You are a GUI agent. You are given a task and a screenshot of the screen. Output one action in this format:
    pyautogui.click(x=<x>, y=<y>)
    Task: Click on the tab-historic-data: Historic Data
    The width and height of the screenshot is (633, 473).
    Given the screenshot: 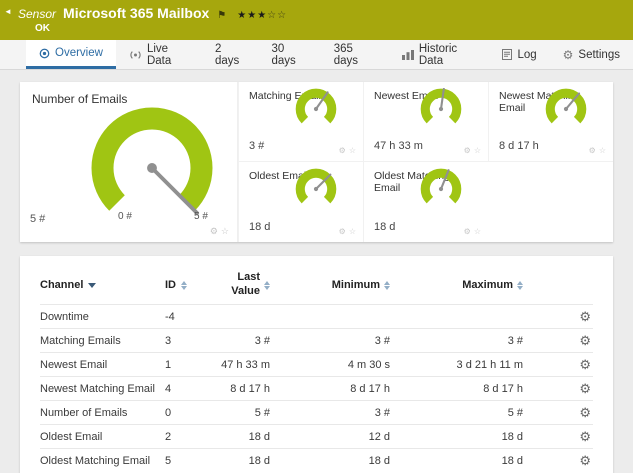 What is the action you would take?
    pyautogui.click(x=439, y=54)
    